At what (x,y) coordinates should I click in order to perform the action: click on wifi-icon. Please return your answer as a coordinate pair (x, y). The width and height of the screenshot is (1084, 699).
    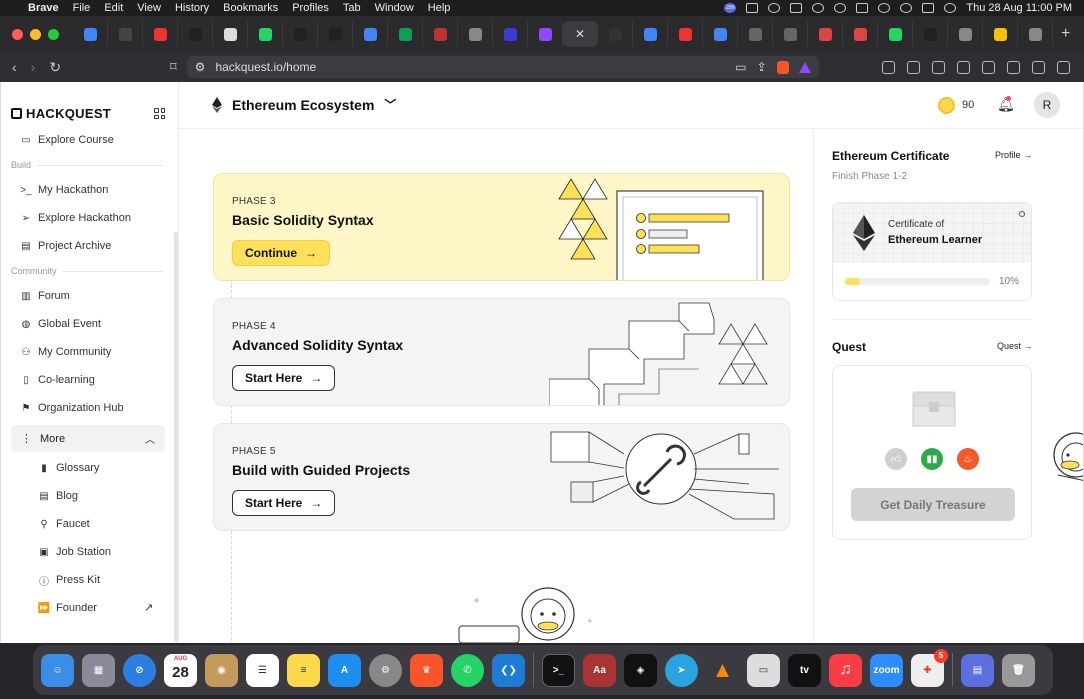
    Looking at the image, I should click on (884, 8).